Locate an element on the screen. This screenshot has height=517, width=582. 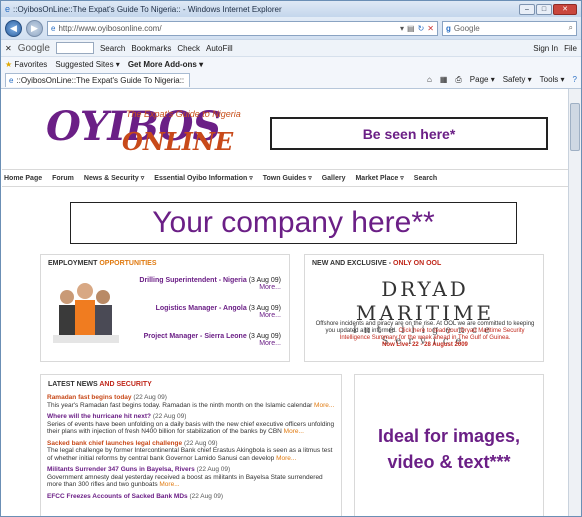
check-button: Check is located at coordinates (188, 48).